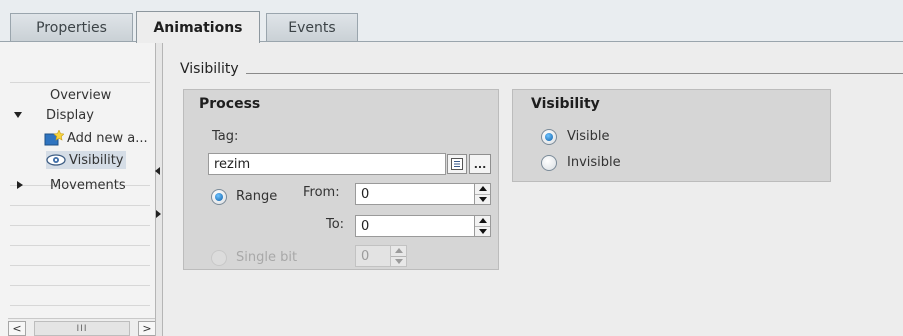 The width and height of the screenshot is (903, 336). I want to click on invisible-label: Invisible, so click(594, 162).